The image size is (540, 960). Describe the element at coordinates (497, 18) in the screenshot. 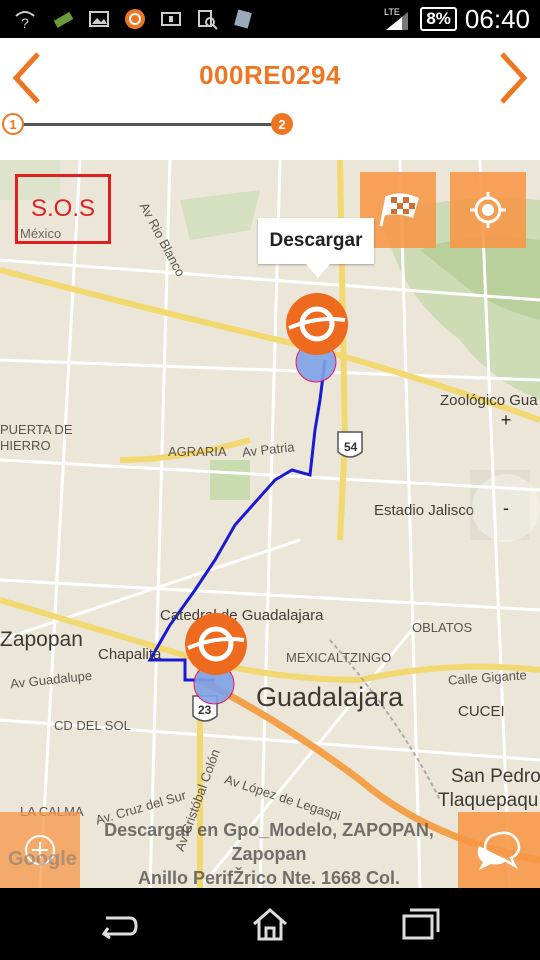

I see `clock: 06:40` at that location.